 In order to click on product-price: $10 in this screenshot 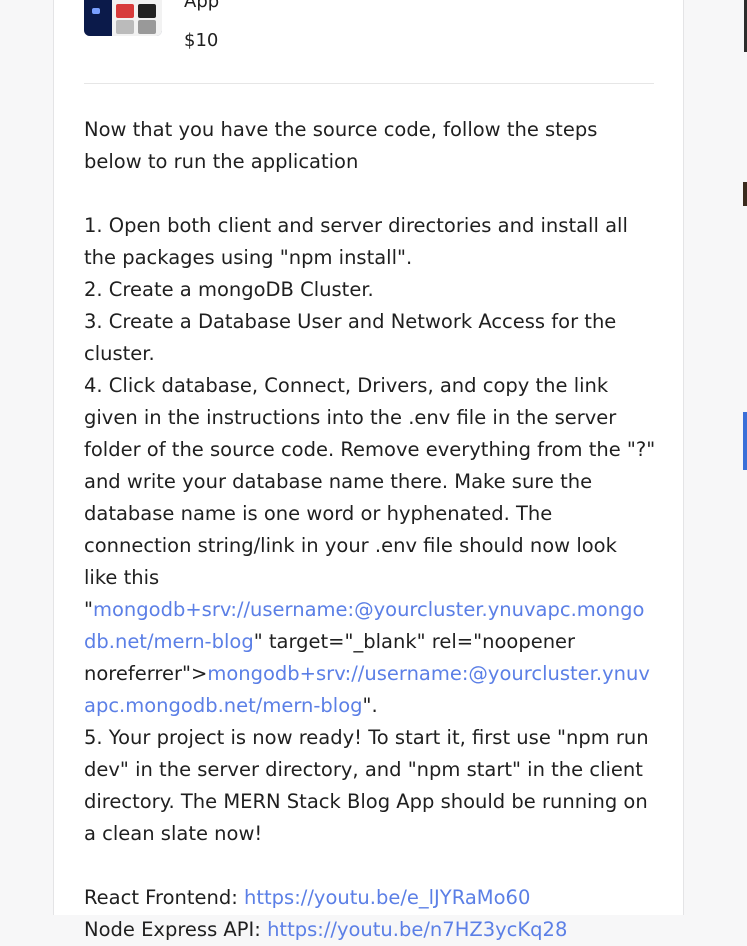, I will do `click(201, 40)`.